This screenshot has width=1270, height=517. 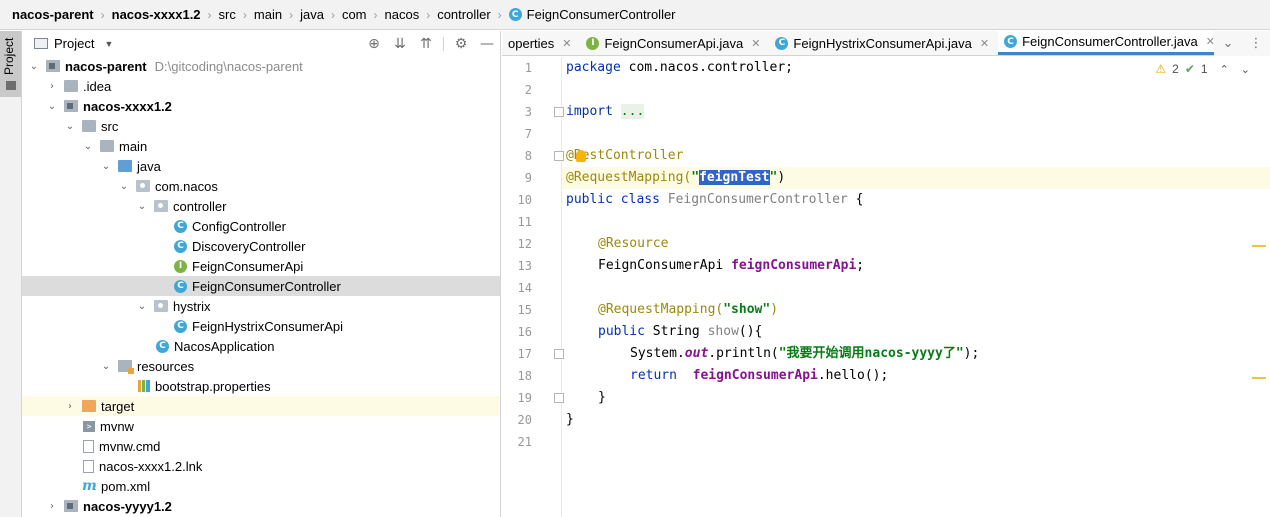 What do you see at coordinates (581, 156) in the screenshot?
I see `lightbulb-icon` at bounding box center [581, 156].